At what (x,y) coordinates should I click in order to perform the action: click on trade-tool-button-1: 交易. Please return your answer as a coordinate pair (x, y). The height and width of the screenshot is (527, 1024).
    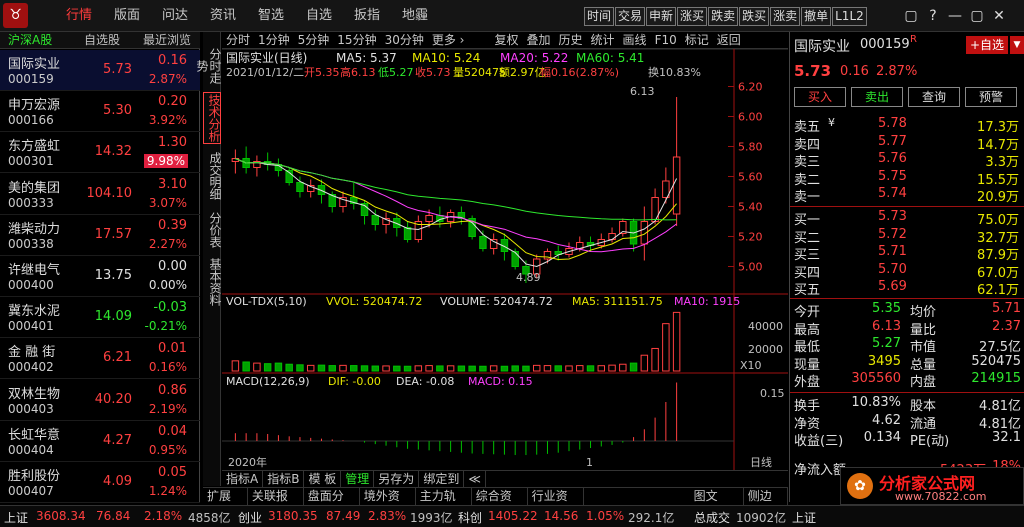
    Looking at the image, I should click on (630, 16).